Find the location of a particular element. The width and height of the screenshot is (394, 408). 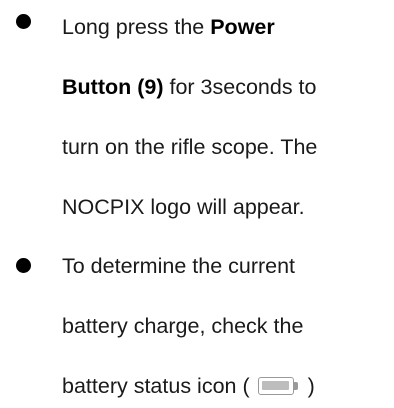

battery-tip is located at coordinates (295, 386).